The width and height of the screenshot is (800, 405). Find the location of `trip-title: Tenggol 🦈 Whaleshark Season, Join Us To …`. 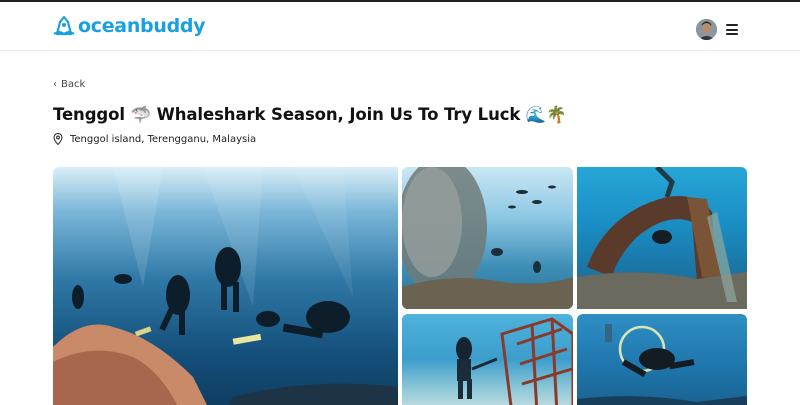

trip-title: Tenggol 🦈 Whaleshark Season, Join Us To … is located at coordinates (310, 114).